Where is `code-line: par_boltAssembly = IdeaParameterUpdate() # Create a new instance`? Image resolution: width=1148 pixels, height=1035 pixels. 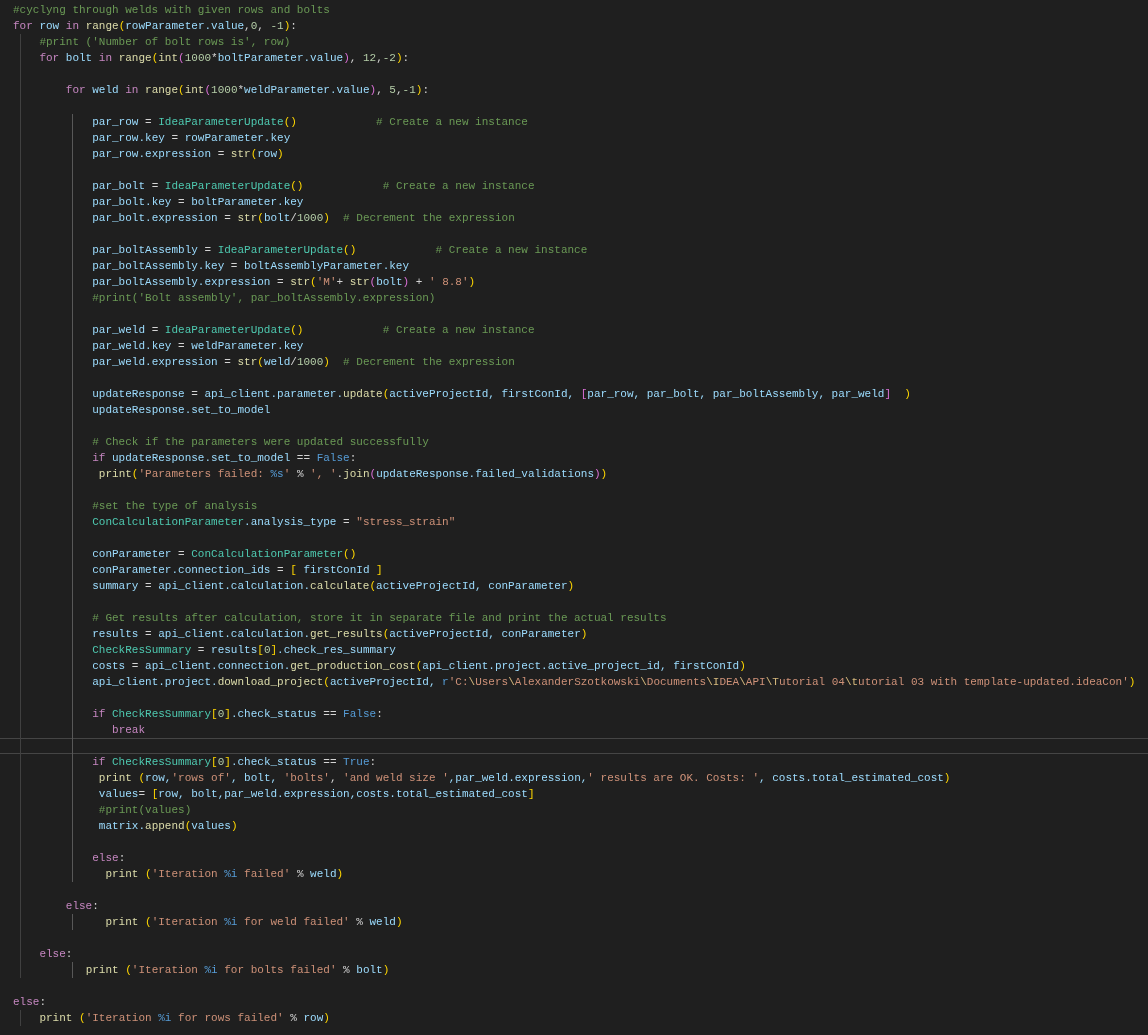
code-line: par_boltAssembly = IdeaParameterUpdate() # Create a new instance is located at coordinates (340, 250).